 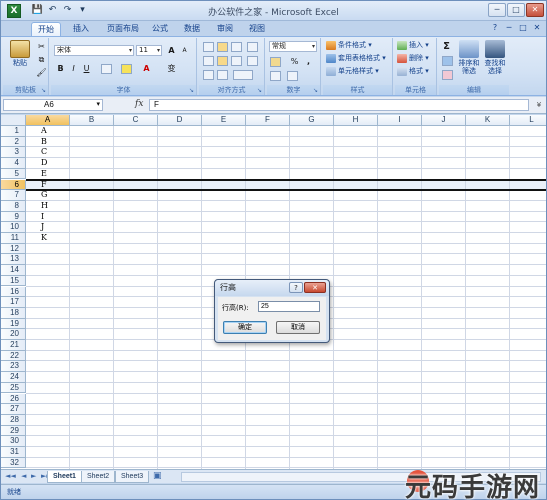 I want to click on row-header-2: 2, so click(x=13, y=142).